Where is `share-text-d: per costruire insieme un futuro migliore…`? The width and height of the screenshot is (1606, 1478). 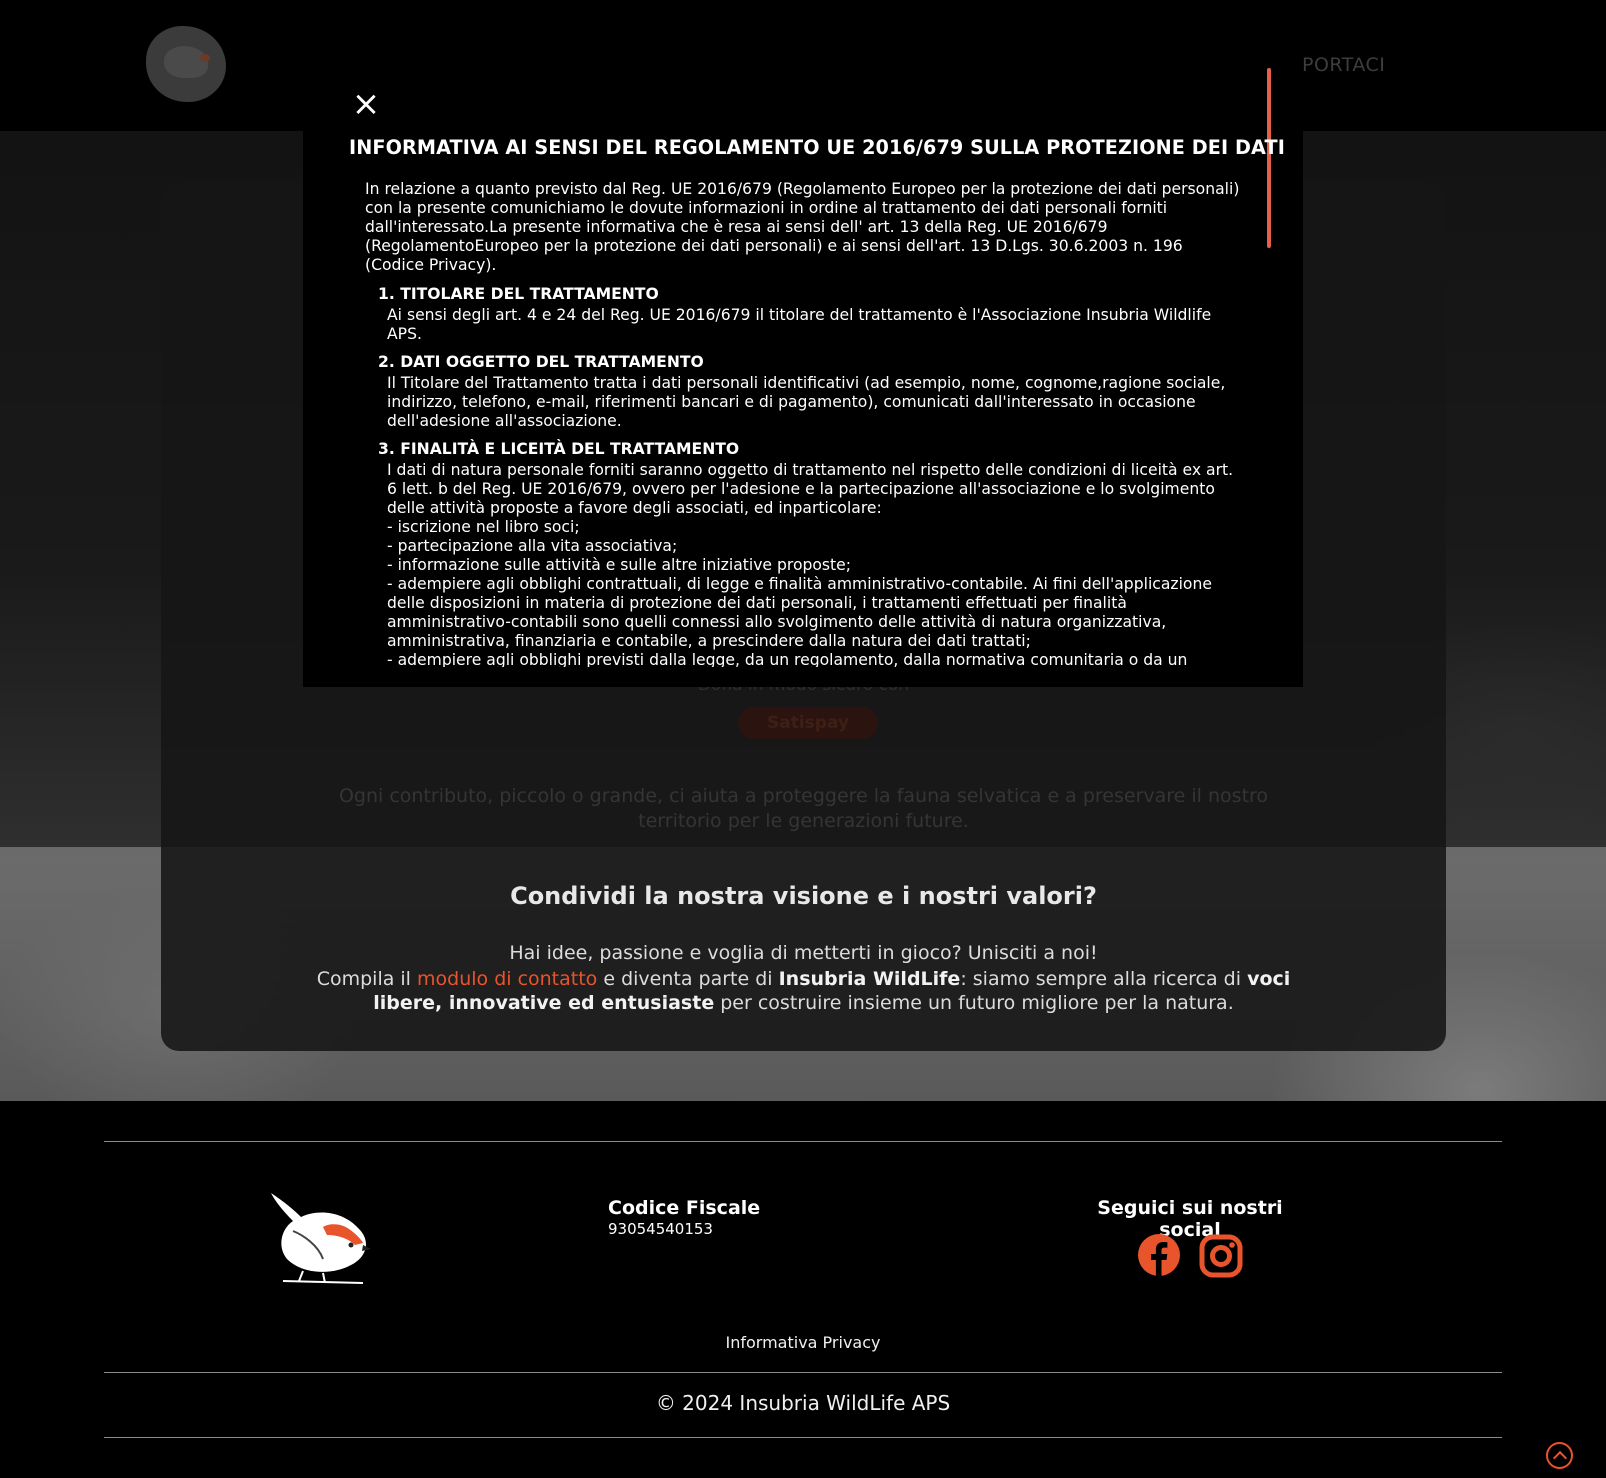
share-text-d: per costruire insieme un futuro migliore… is located at coordinates (974, 1003).